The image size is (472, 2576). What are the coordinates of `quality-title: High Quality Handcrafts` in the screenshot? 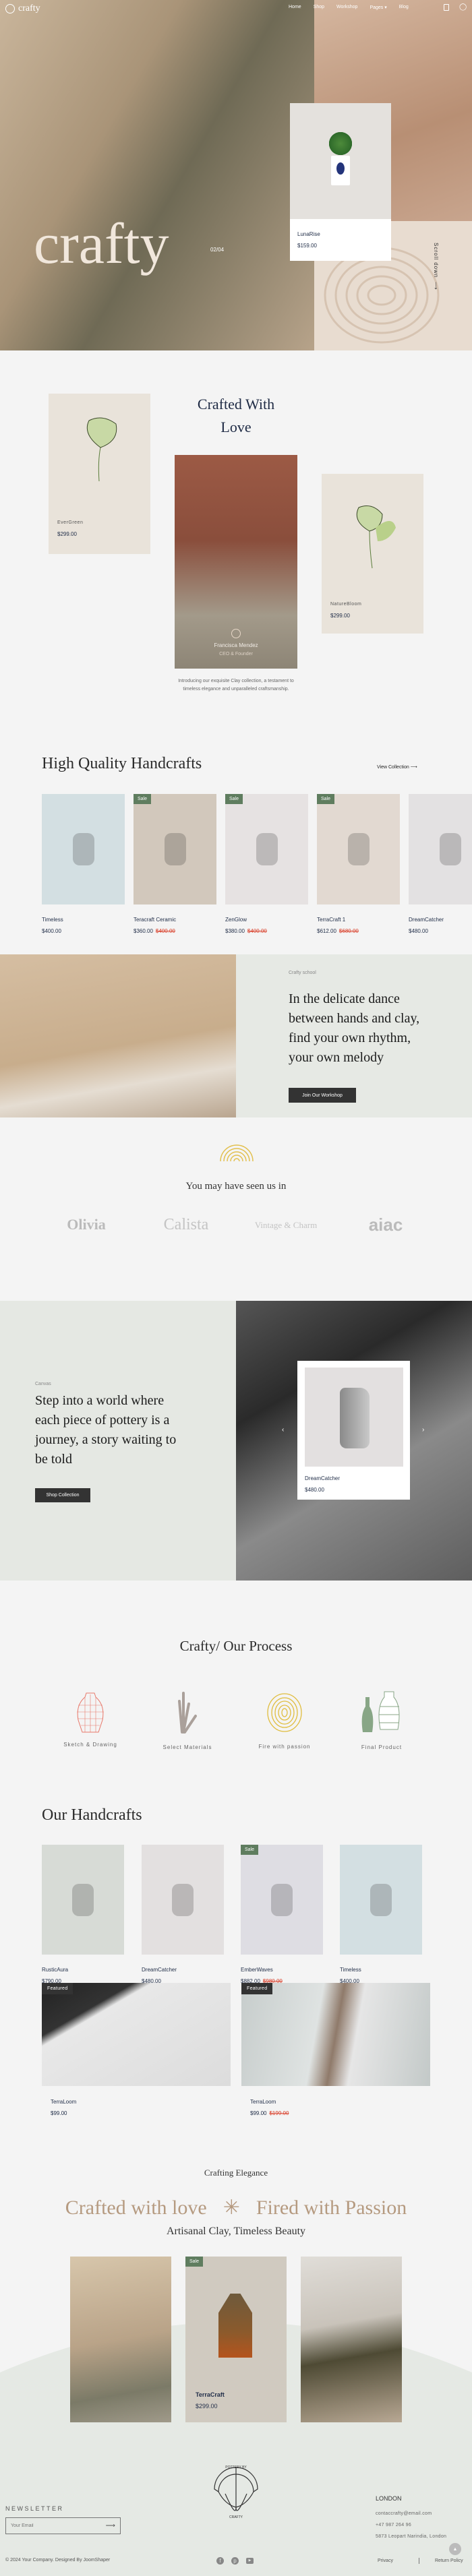 It's located at (122, 764).